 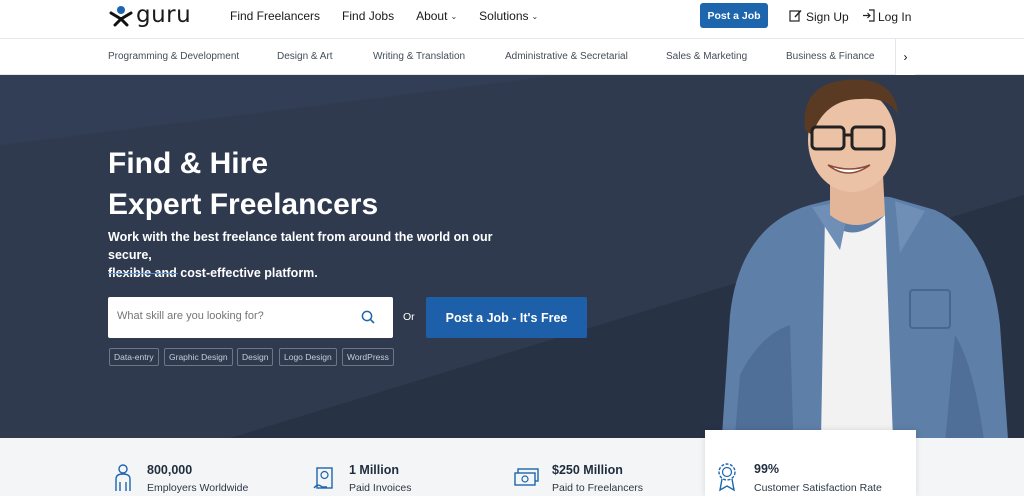 What do you see at coordinates (587, 470) in the screenshot?
I see `stat-paid-value: $250 Million` at bounding box center [587, 470].